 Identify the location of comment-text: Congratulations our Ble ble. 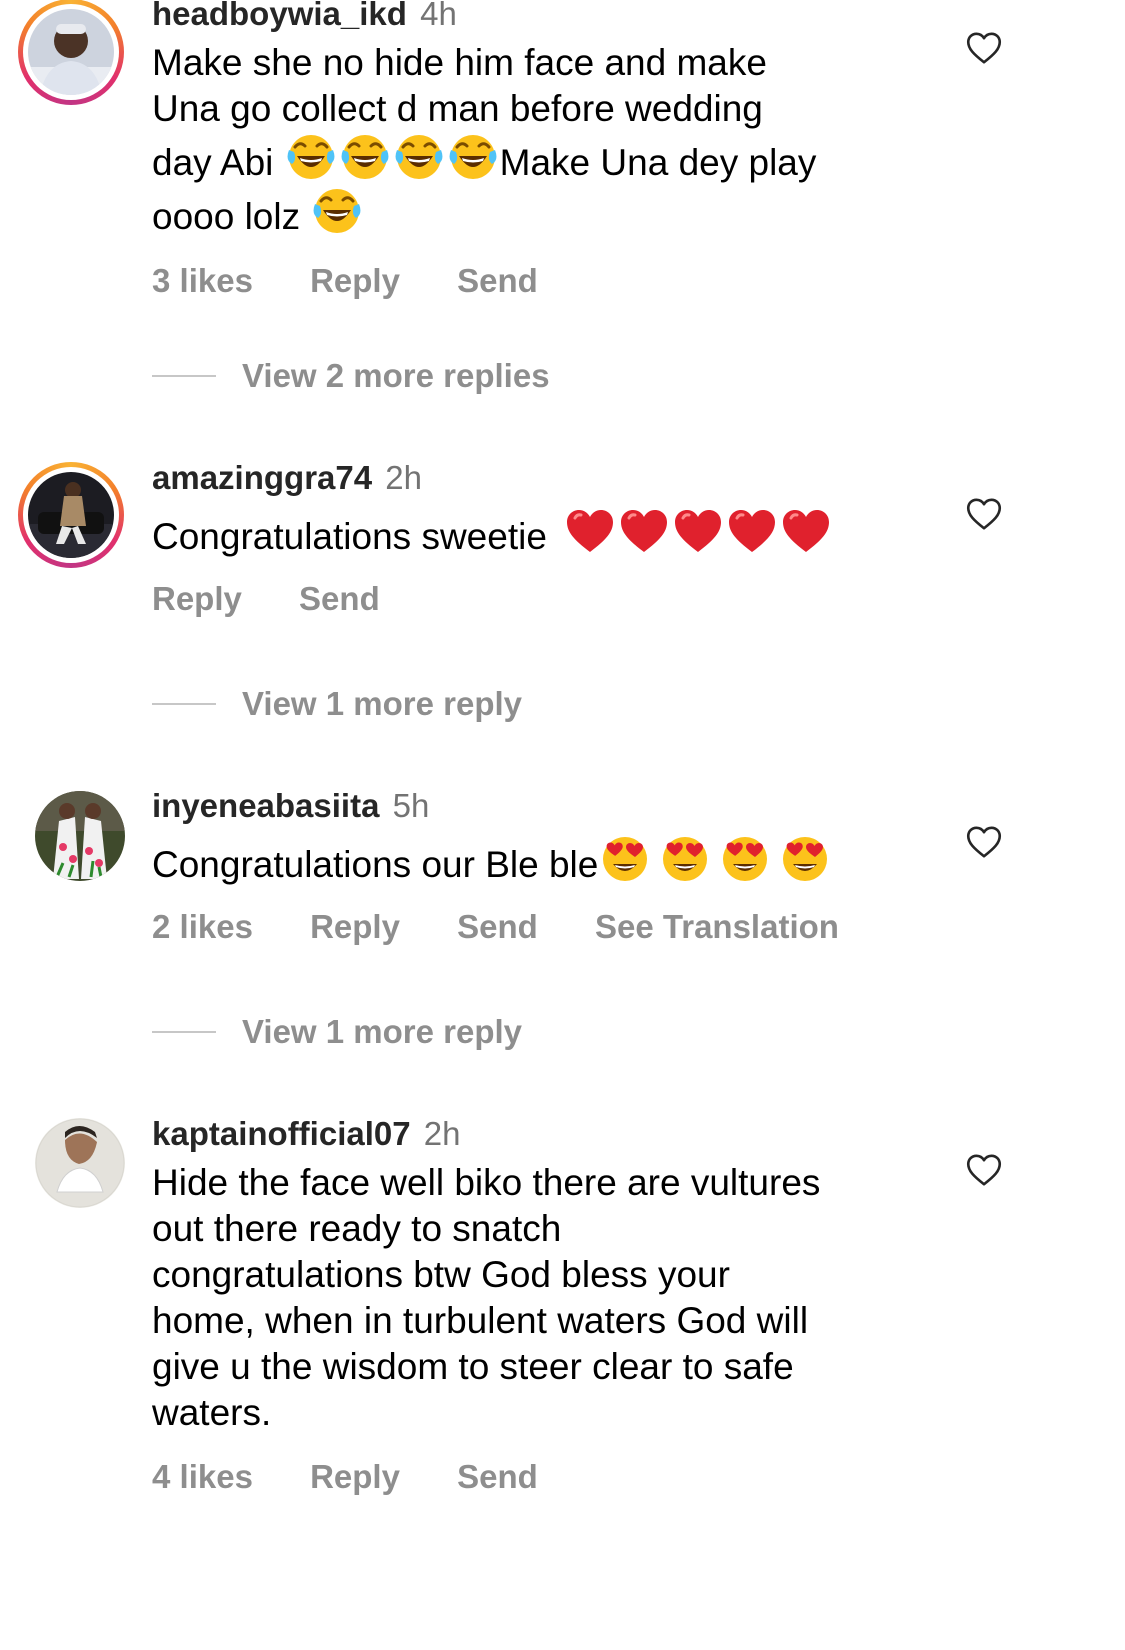
(532, 861).